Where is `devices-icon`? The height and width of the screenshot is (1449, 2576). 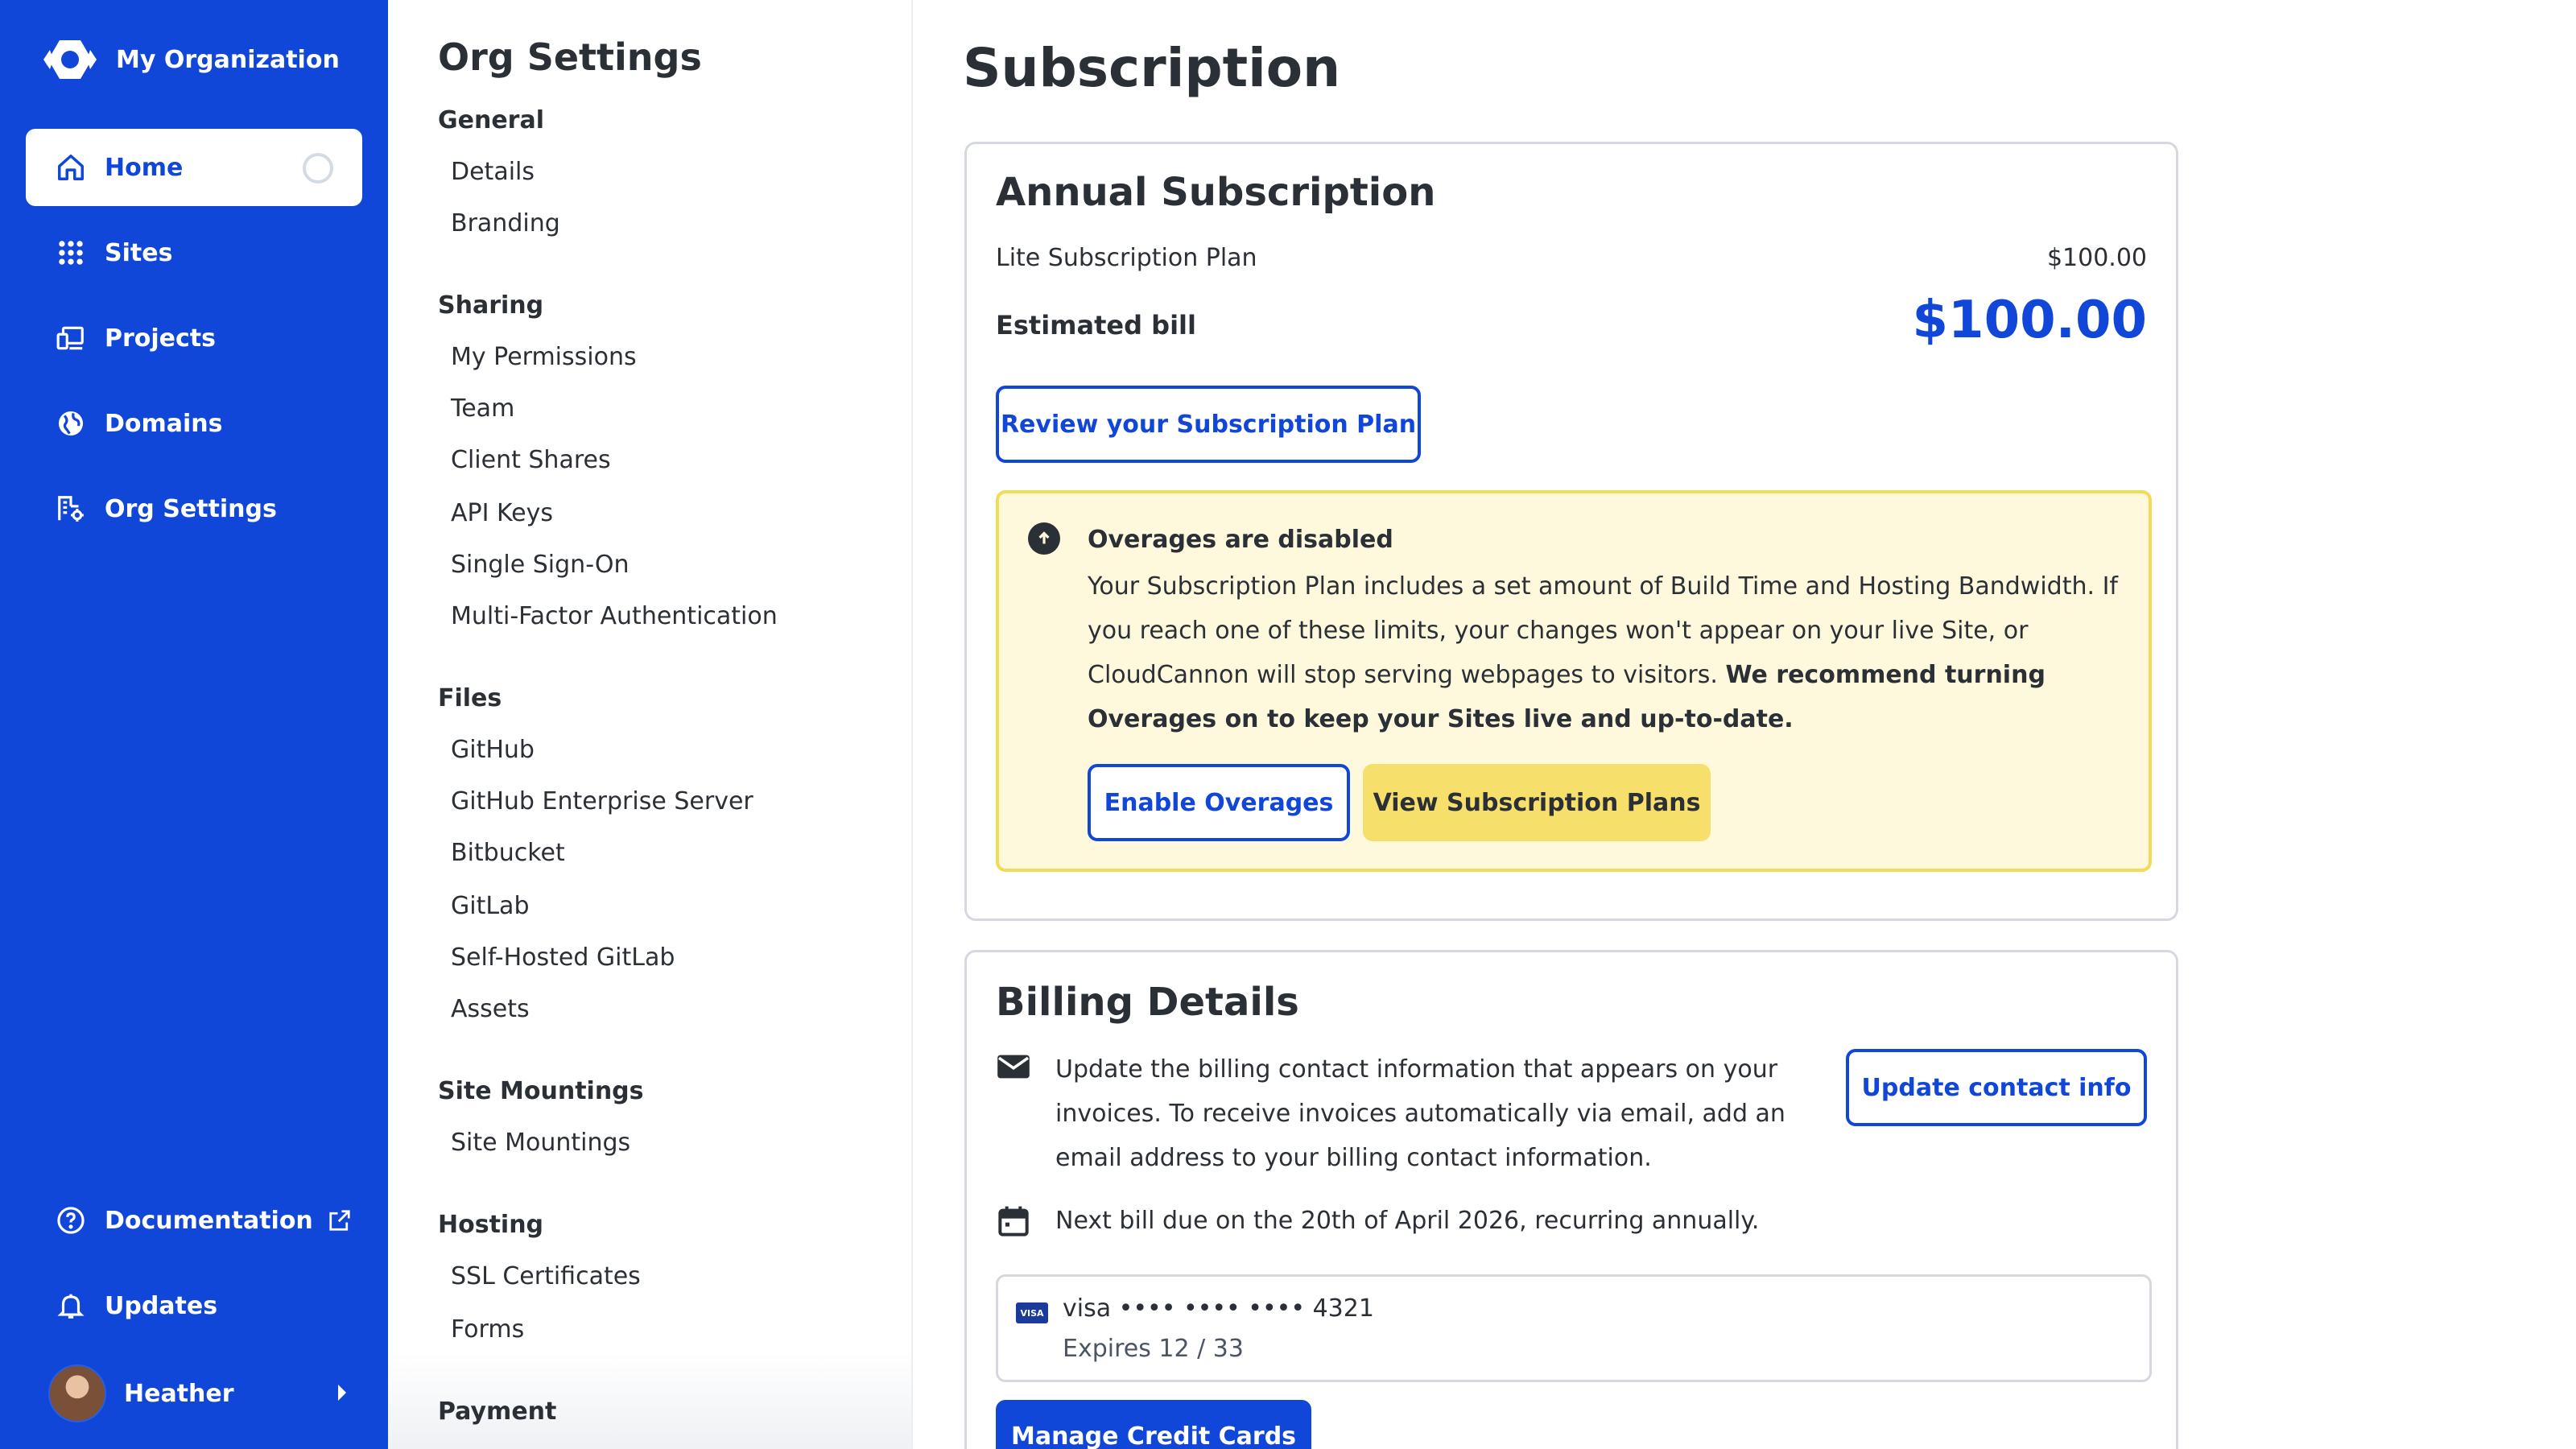
devices-icon is located at coordinates (71, 338).